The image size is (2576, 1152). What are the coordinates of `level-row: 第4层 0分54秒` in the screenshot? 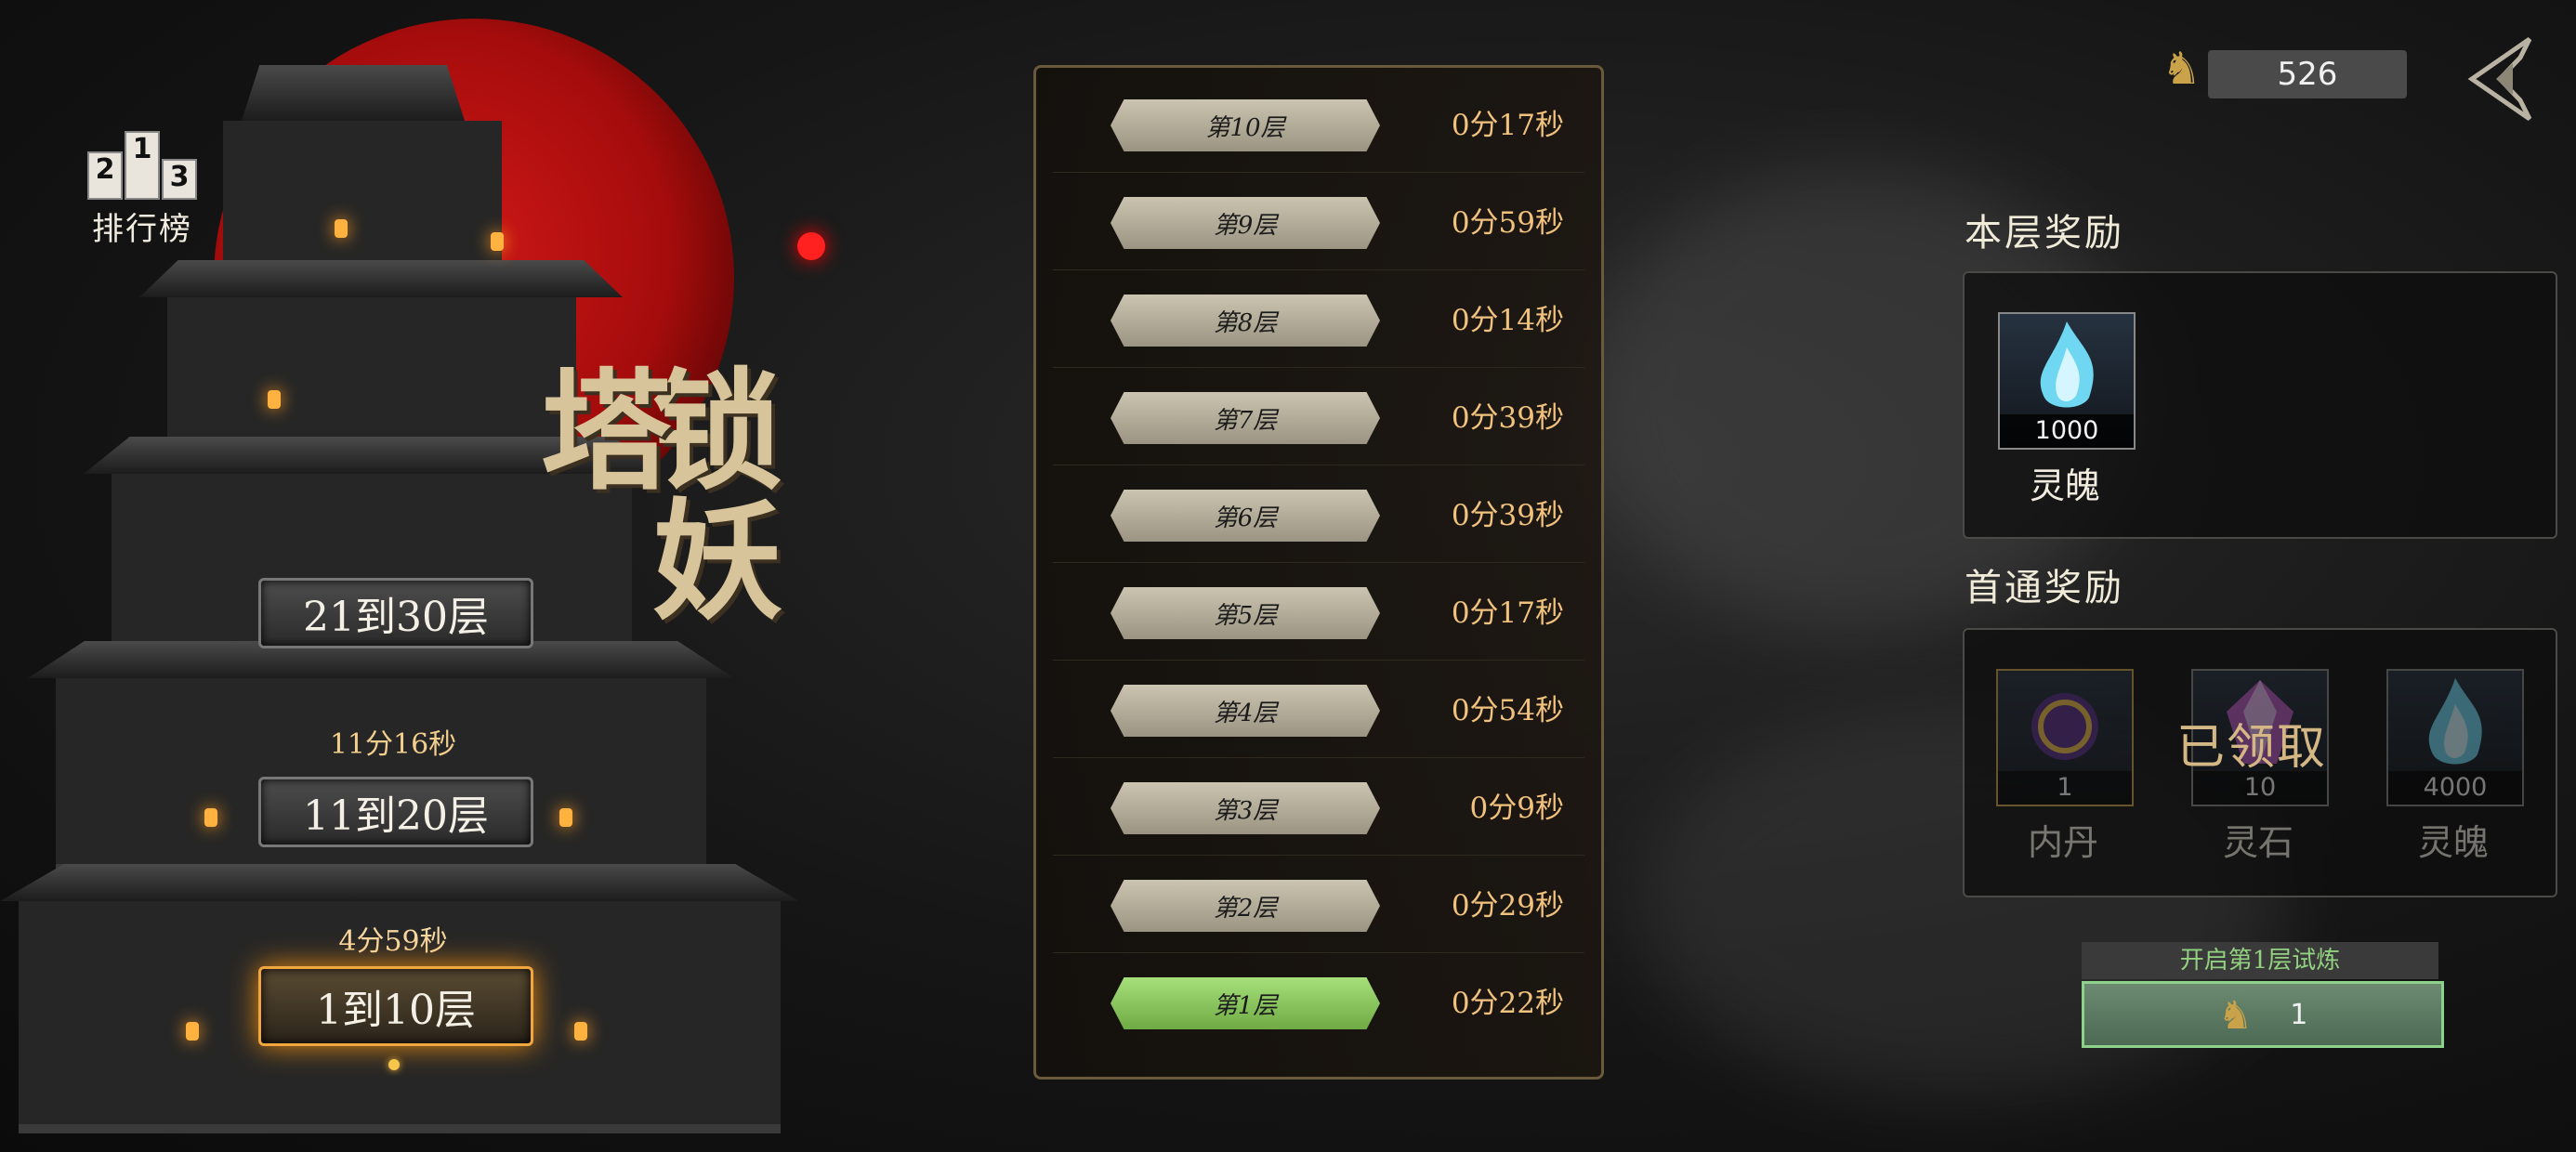 It's located at (1318, 711).